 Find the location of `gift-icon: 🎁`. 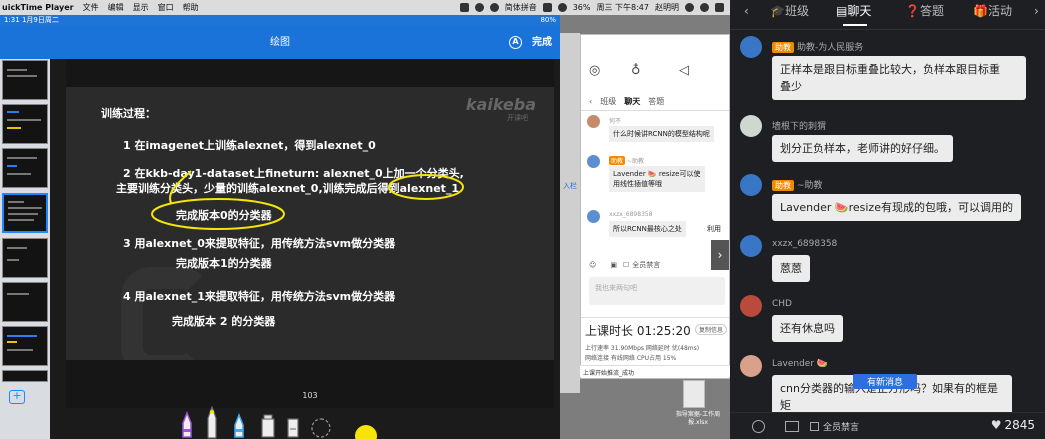

gift-icon: 🎁 is located at coordinates (980, 11).